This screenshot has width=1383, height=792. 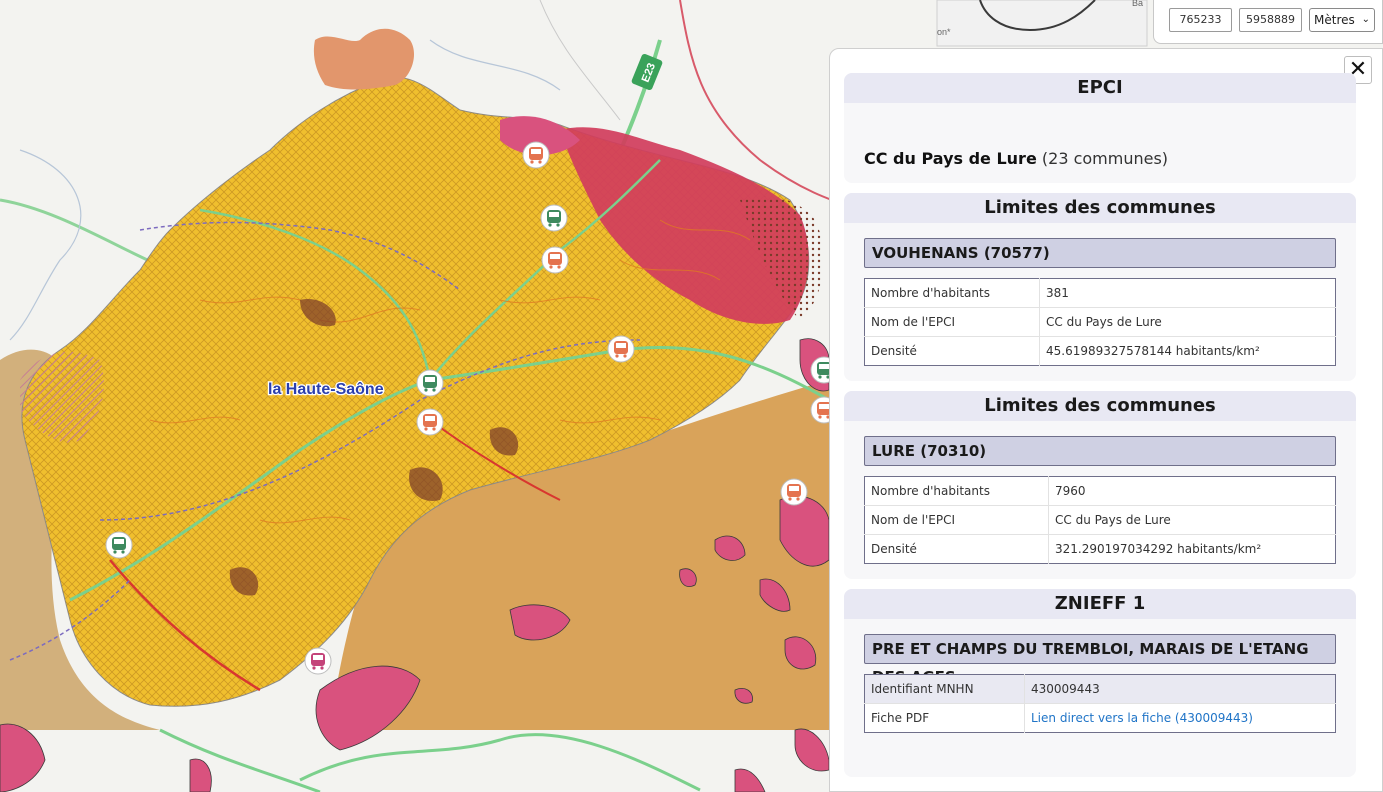 I want to click on attr-value: 321.290197034292 habitants/km², so click(x=1158, y=549).